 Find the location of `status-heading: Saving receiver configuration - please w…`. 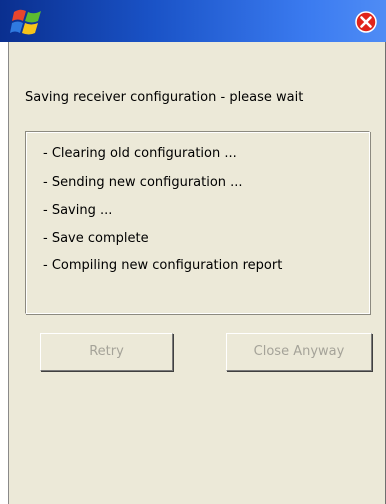

status-heading: Saving receiver configuration - please w… is located at coordinates (164, 97).